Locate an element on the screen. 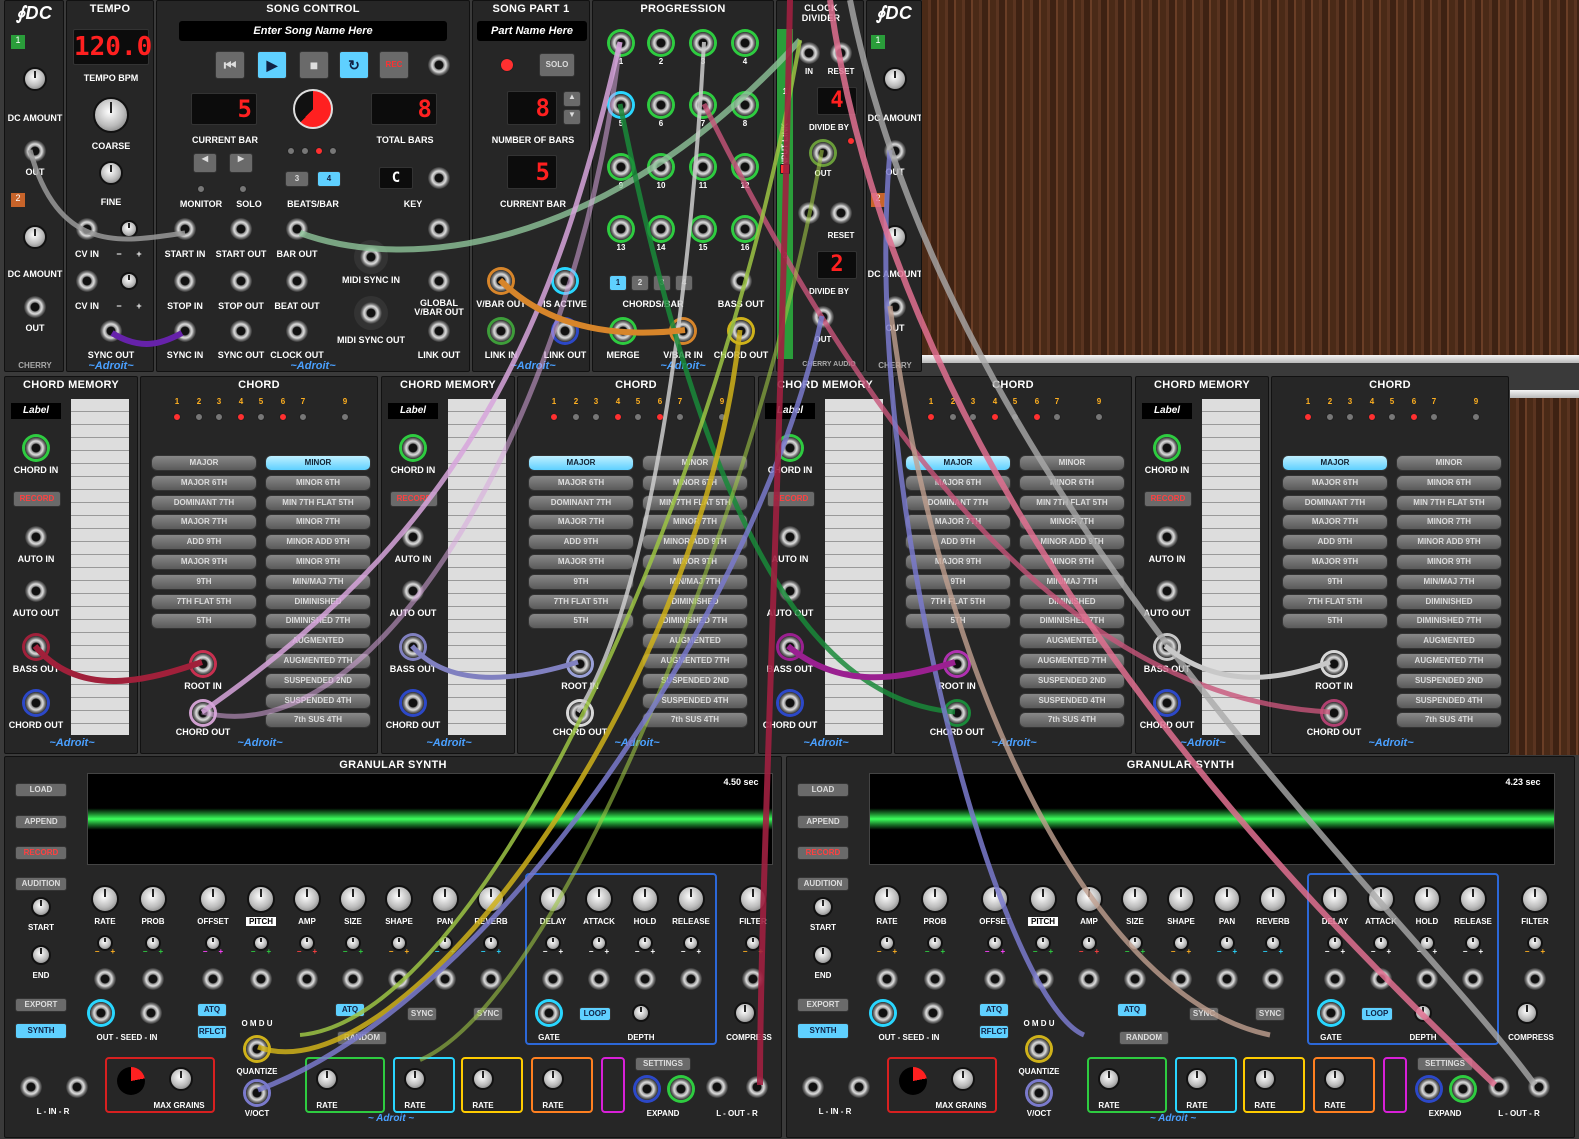 The width and height of the screenshot is (1579, 1139). chord-type-button: DIMINISHED 7TH is located at coordinates (1449, 621).